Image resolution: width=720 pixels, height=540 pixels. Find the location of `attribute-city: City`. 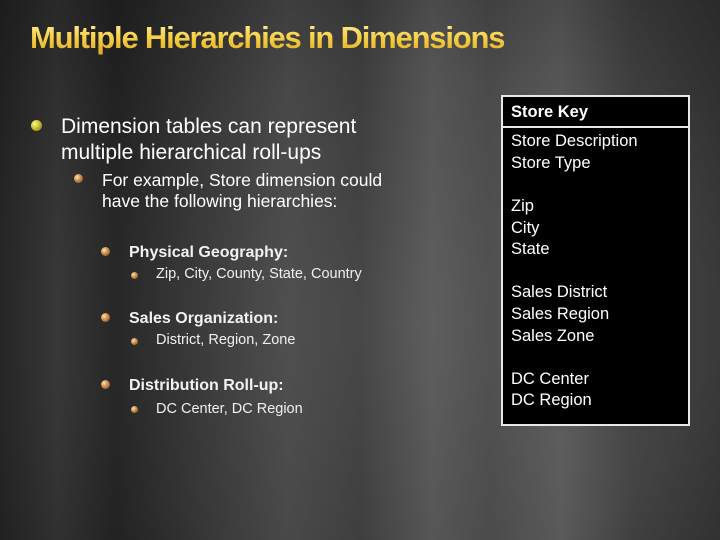

attribute-city: City is located at coordinates (525, 228).